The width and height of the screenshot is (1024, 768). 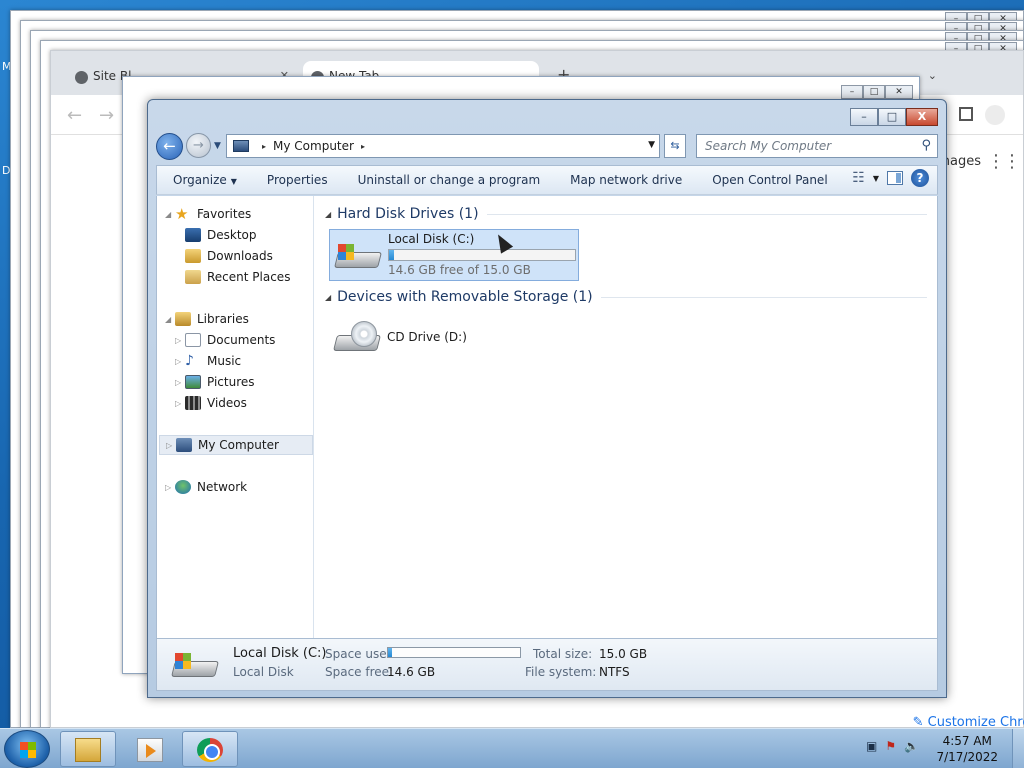 I want to click on close-button: X, so click(x=922, y=117).